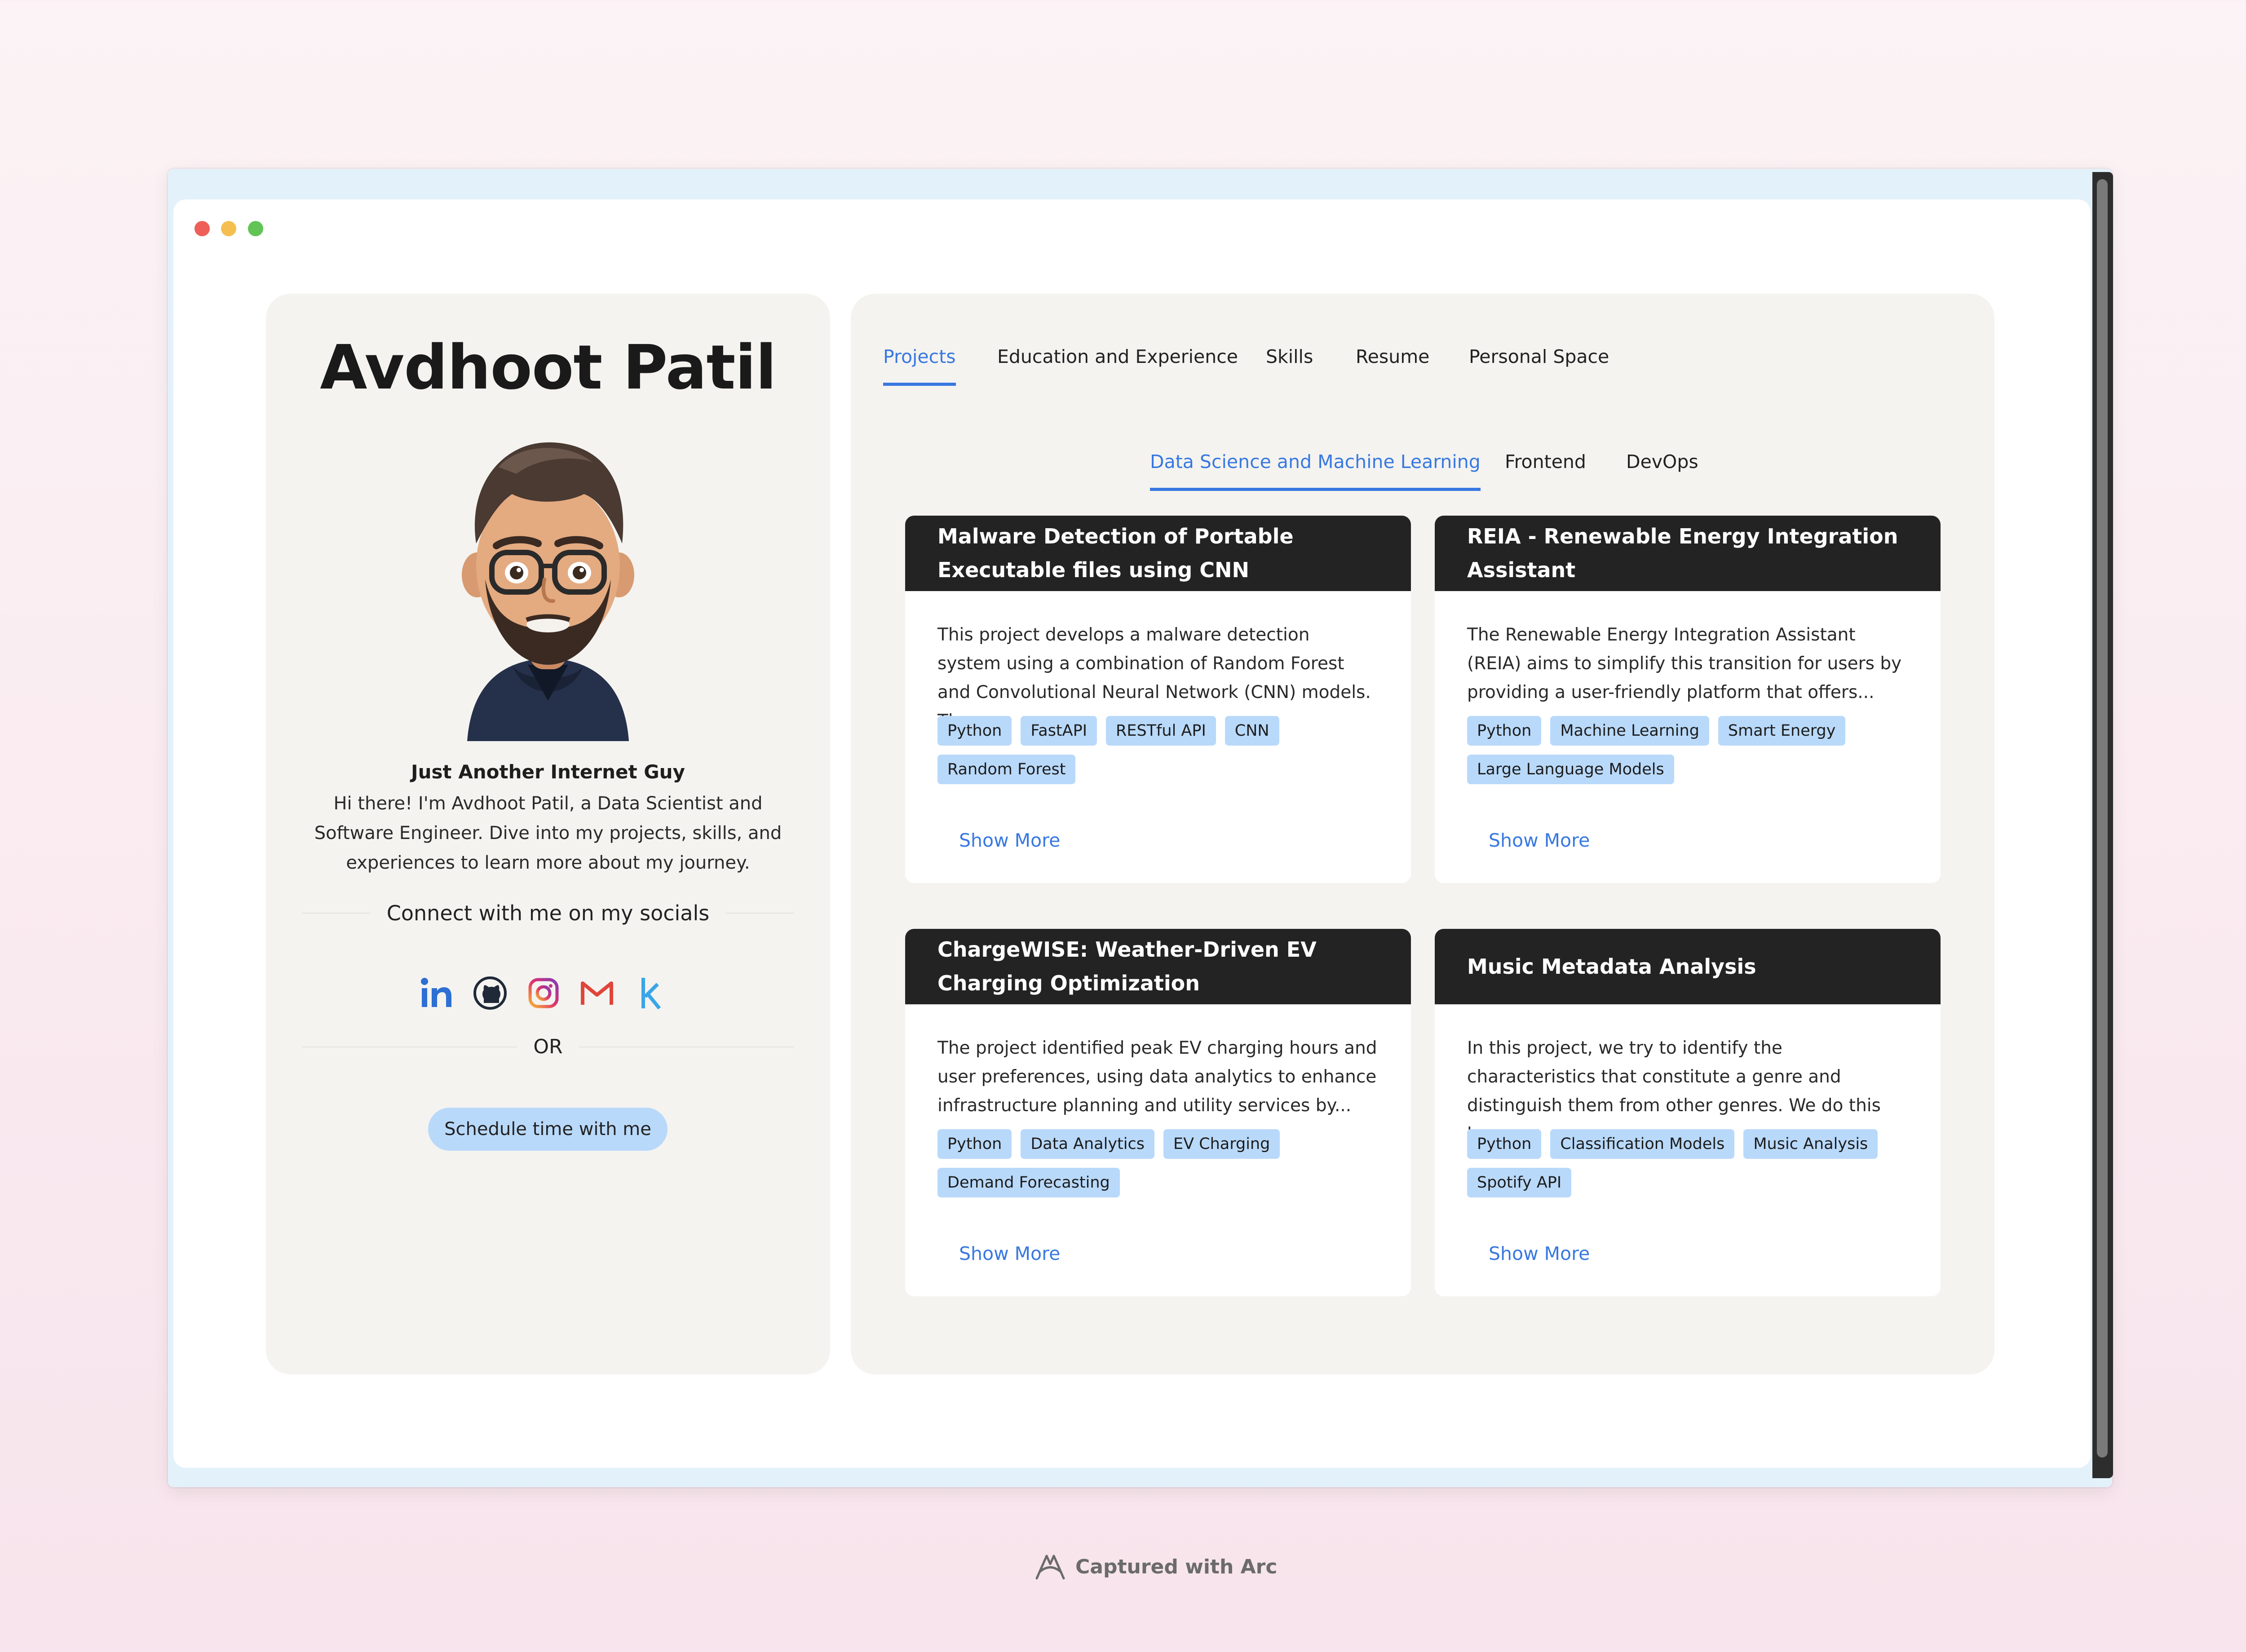  What do you see at coordinates (548, 367) in the screenshot?
I see `profile-name: Avdhoot Patil` at bounding box center [548, 367].